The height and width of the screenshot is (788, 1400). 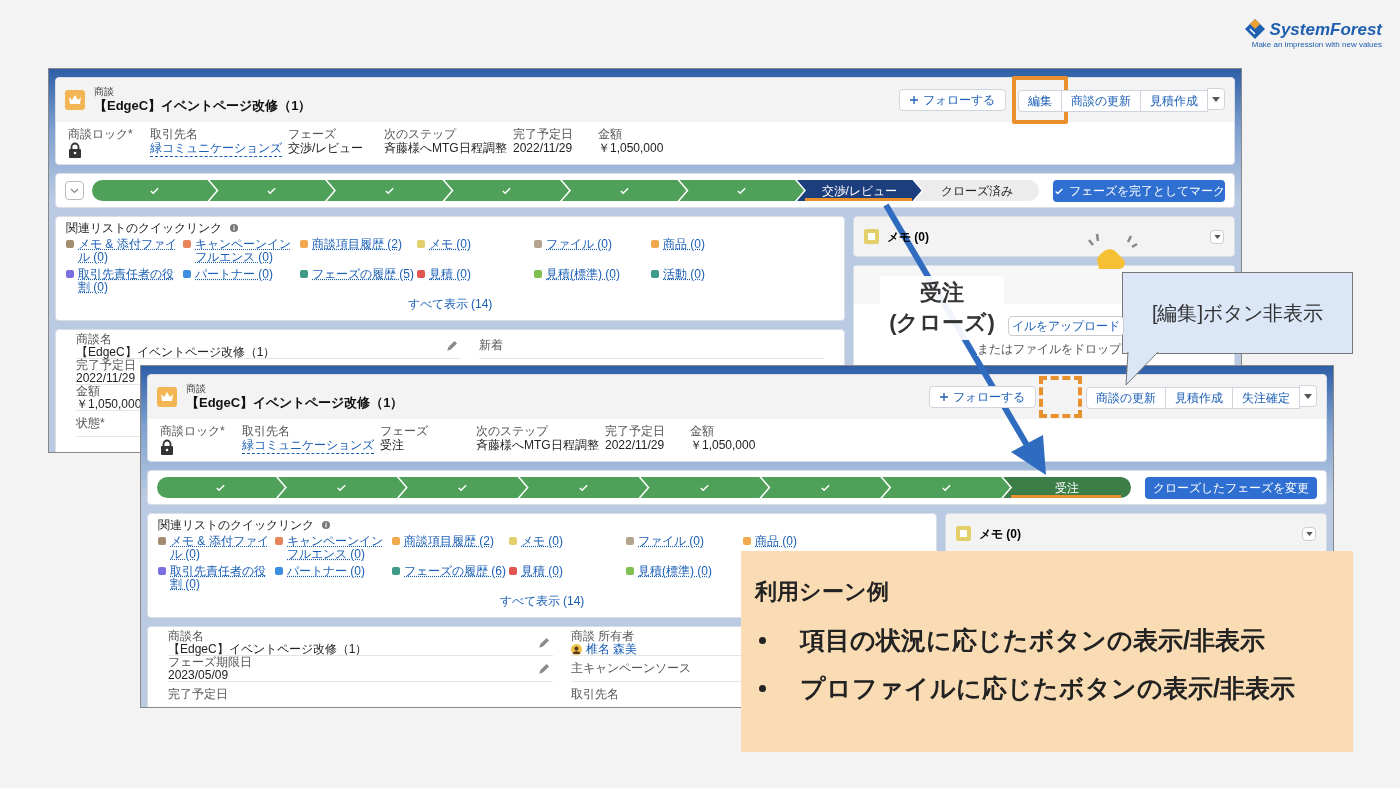 I want to click on path-step: 受注, so click(x=1067, y=487).